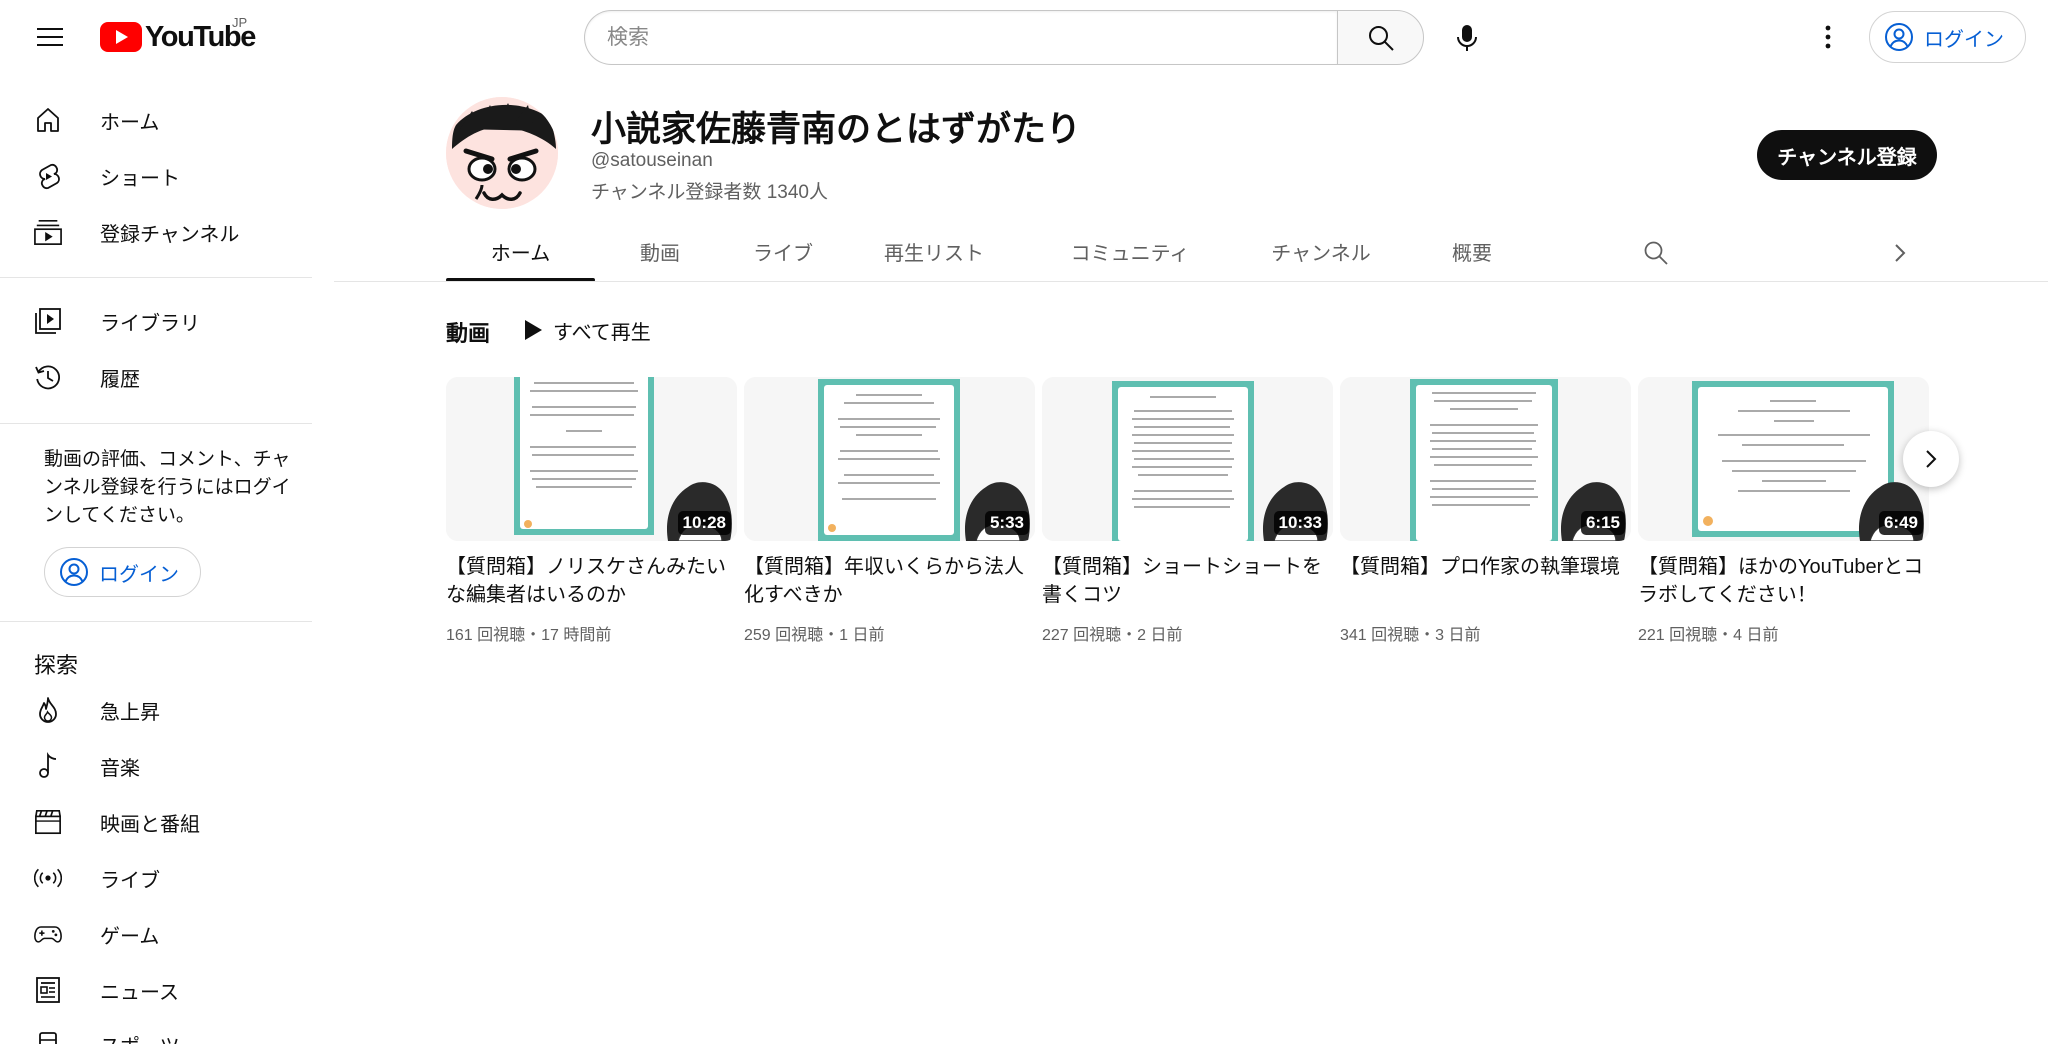 Image resolution: width=2048 pixels, height=1044 pixels. Describe the element at coordinates (591, 459) in the screenshot. I see `video-thumbnail: 10:28` at that location.